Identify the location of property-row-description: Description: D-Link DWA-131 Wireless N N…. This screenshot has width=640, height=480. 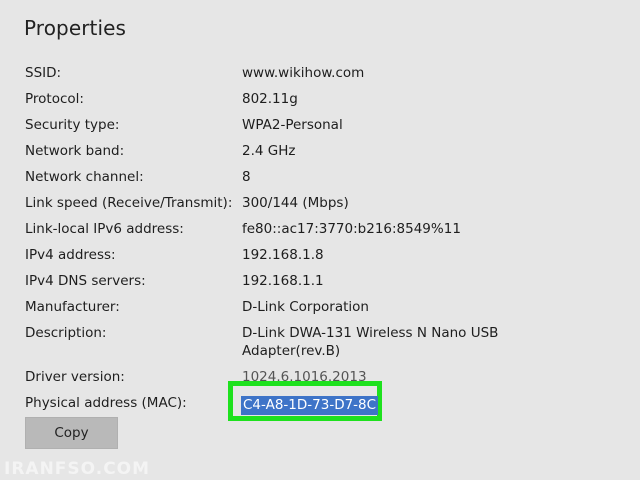
(325, 342).